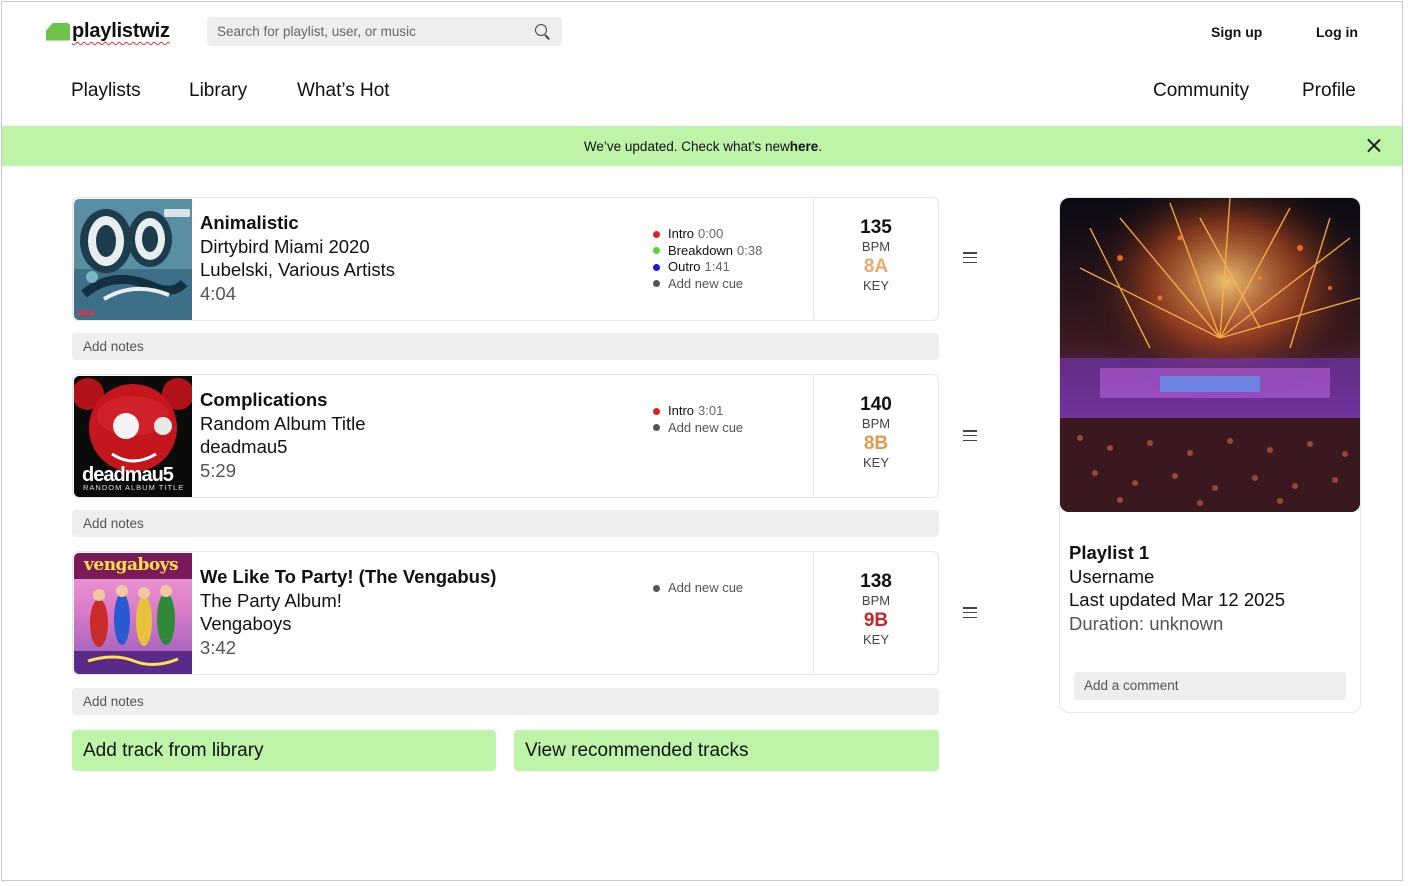 Image resolution: width=1408 pixels, height=886 pixels. Describe the element at coordinates (876, 620) in the screenshot. I see `key-value: 9B` at that location.